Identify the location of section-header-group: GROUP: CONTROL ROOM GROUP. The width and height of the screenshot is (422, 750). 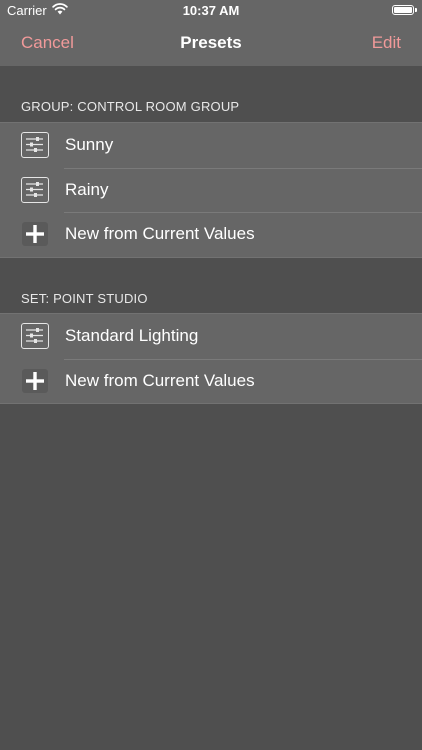
(130, 106).